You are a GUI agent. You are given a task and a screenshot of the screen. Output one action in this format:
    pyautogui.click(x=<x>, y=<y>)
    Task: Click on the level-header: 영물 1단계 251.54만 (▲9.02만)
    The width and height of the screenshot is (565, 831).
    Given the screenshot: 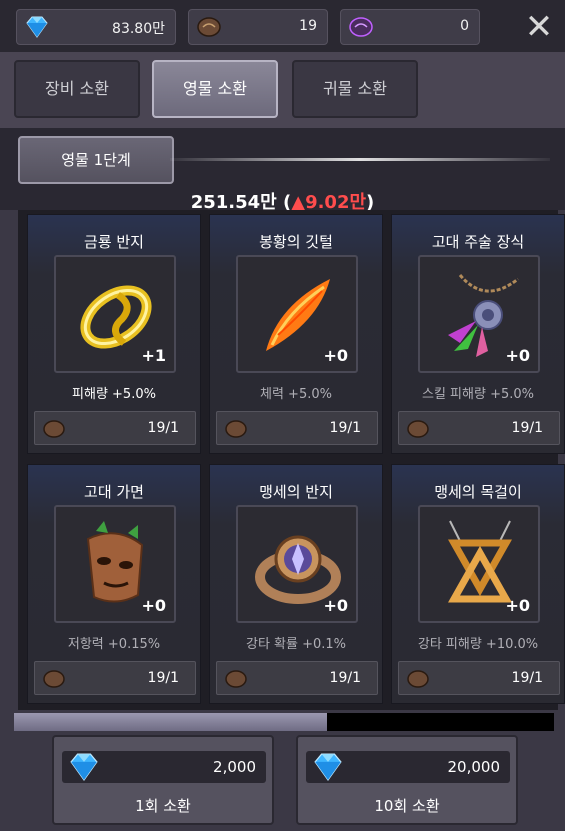 What is the action you would take?
    pyautogui.click(x=282, y=170)
    